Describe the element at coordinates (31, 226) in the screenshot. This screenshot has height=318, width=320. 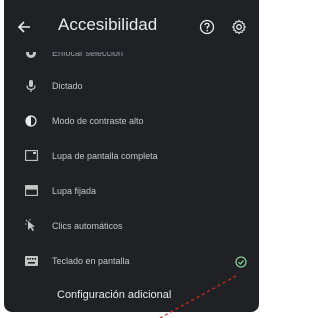
I see `auto-click-icon` at that location.